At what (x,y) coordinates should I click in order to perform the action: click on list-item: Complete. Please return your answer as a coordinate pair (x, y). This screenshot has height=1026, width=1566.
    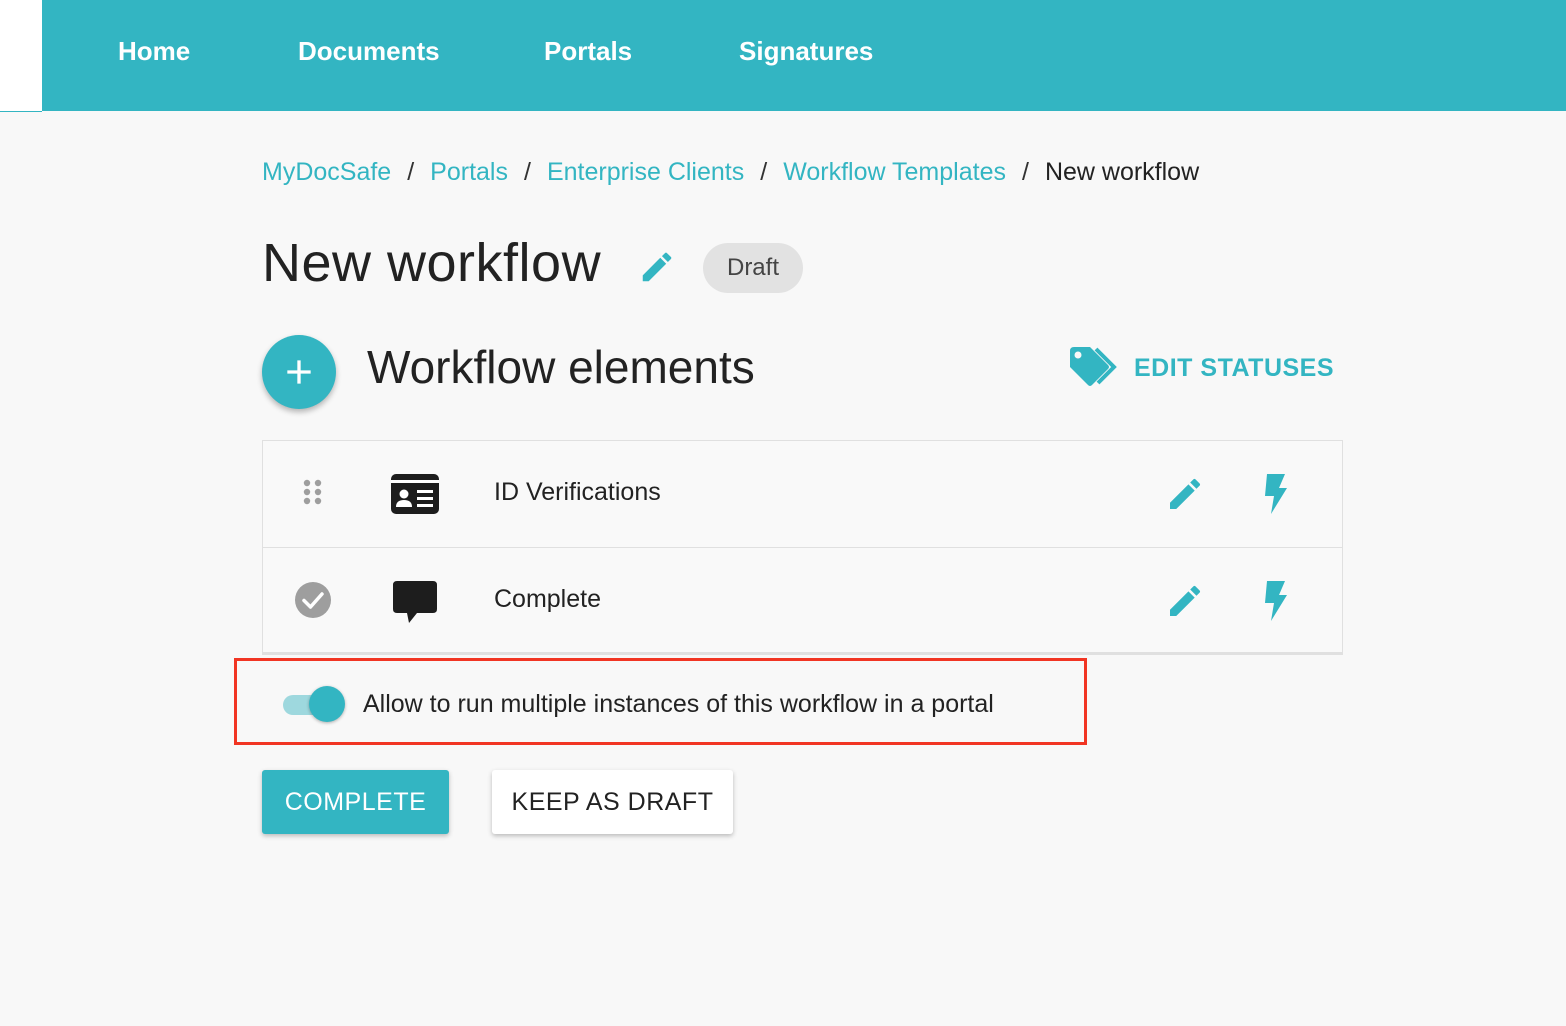
    Looking at the image, I should click on (802, 601).